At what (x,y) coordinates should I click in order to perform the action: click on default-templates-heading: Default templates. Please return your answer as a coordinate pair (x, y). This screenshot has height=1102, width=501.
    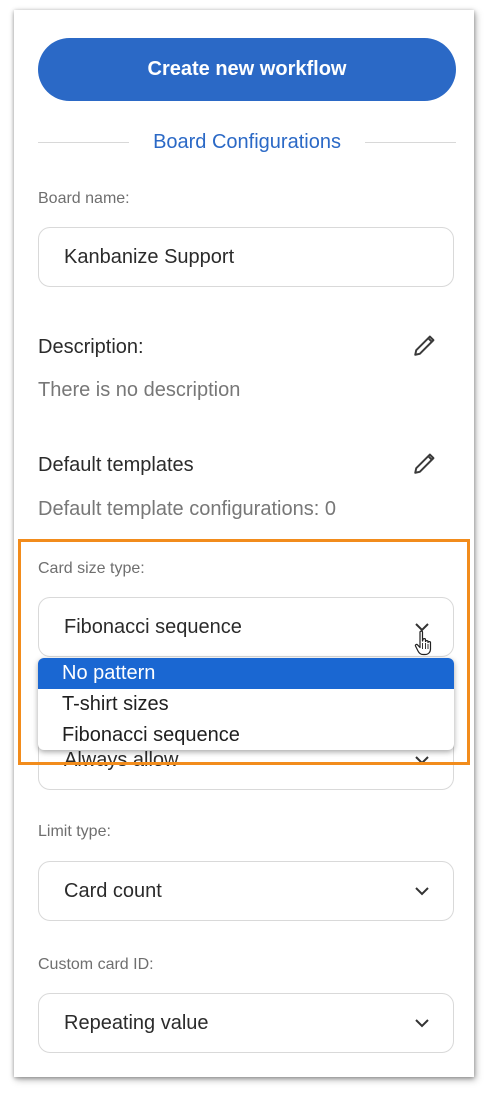
    Looking at the image, I should click on (116, 465).